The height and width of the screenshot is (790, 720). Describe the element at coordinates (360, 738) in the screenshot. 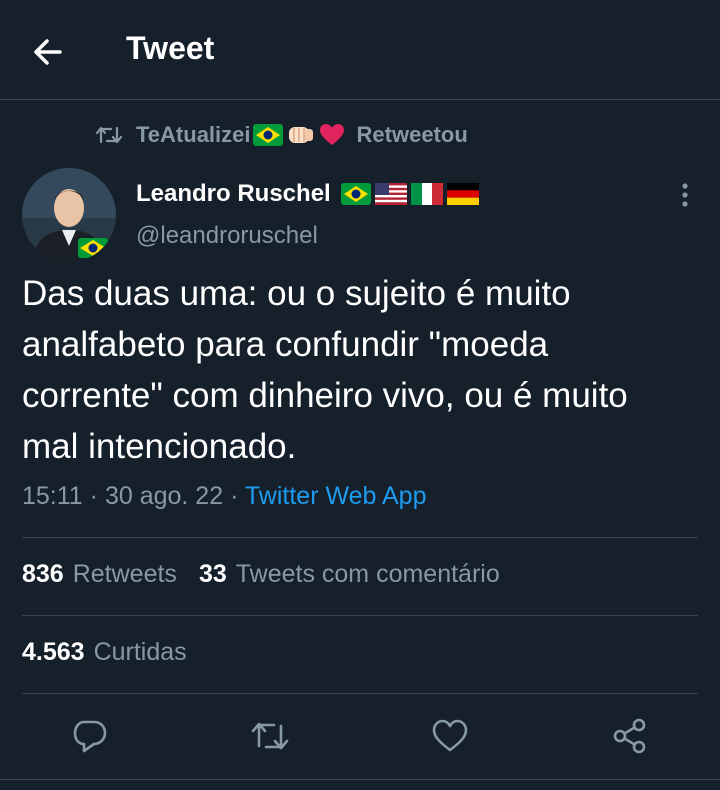

I see `tweet-action-bar` at that location.